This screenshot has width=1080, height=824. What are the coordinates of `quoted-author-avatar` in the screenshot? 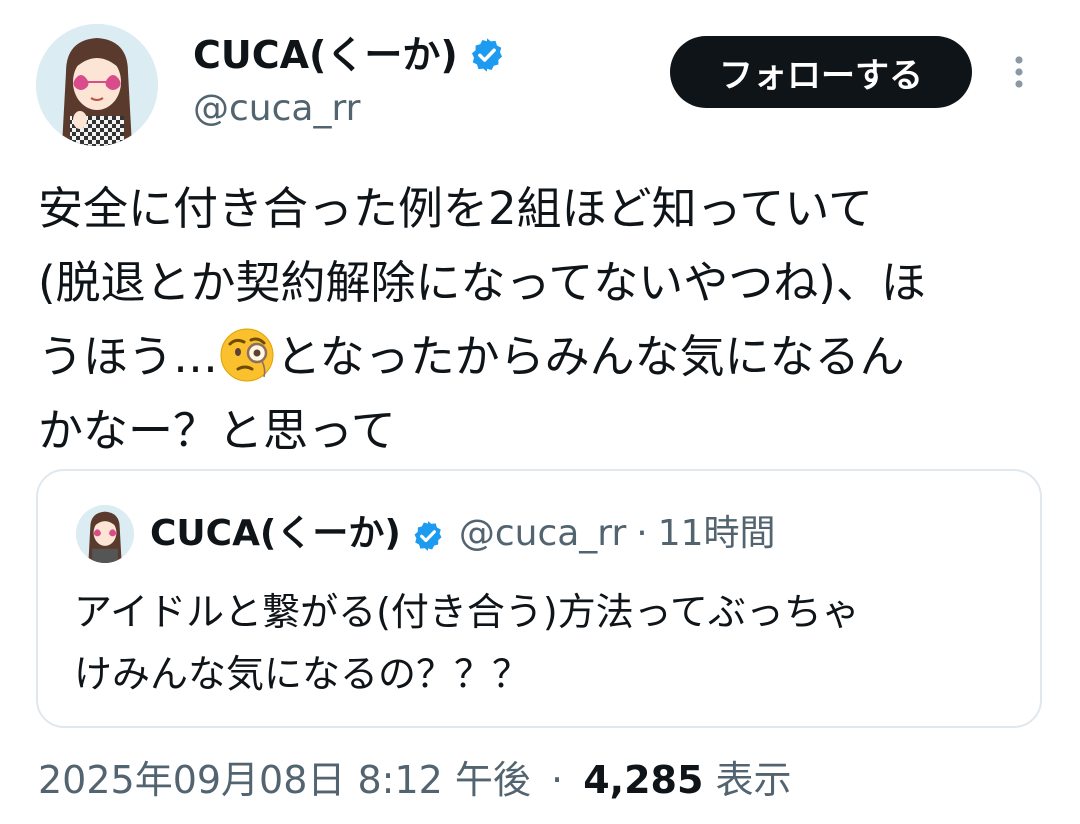 It's located at (105, 534).